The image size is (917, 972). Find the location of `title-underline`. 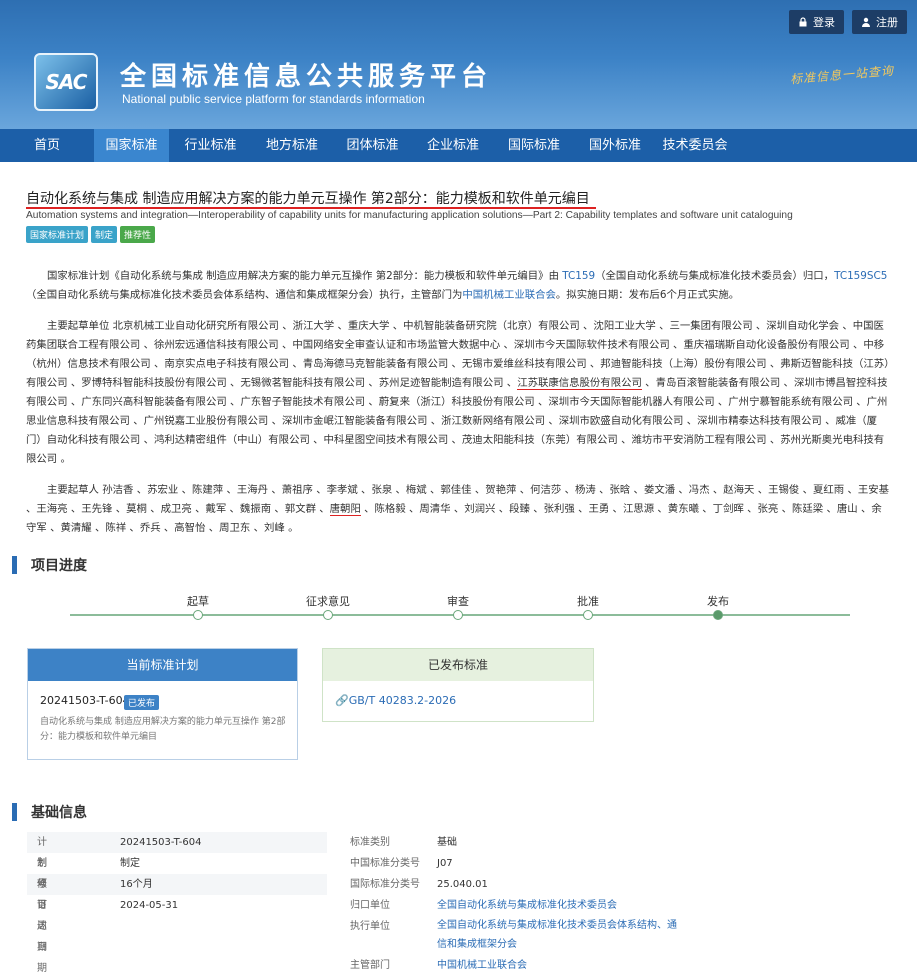

title-underline is located at coordinates (311, 208).